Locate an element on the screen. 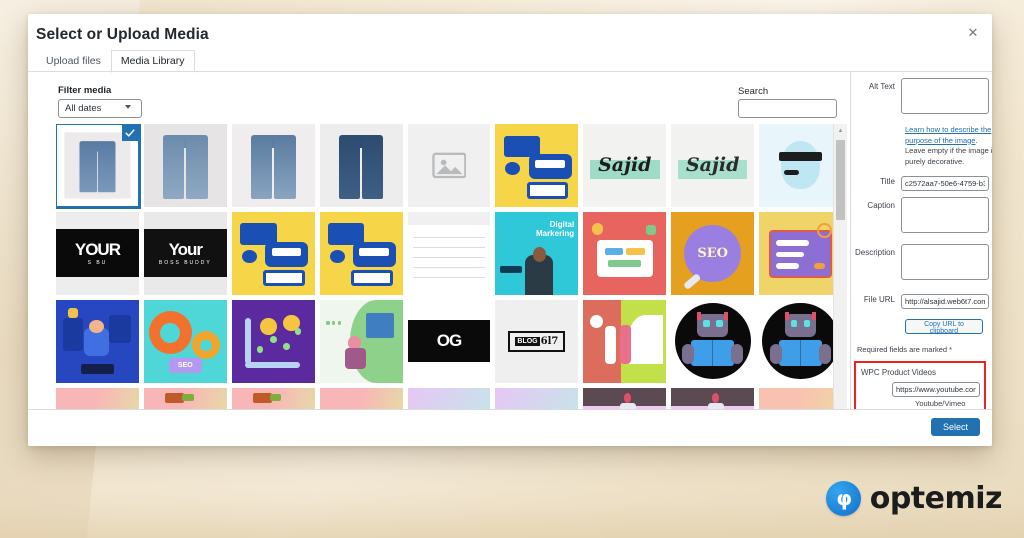 This screenshot has height=538, width=1024. required-fields-note: Required fields are marked * is located at coordinates (905, 349).